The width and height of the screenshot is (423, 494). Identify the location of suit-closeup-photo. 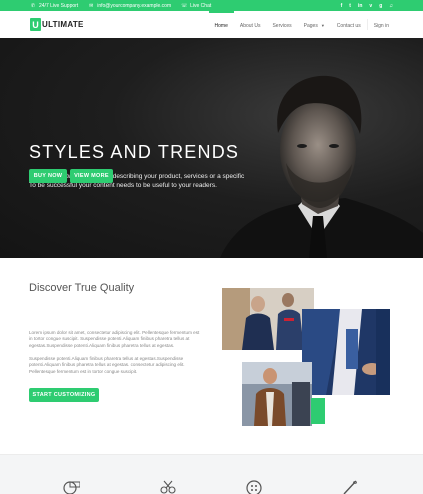
(346, 352).